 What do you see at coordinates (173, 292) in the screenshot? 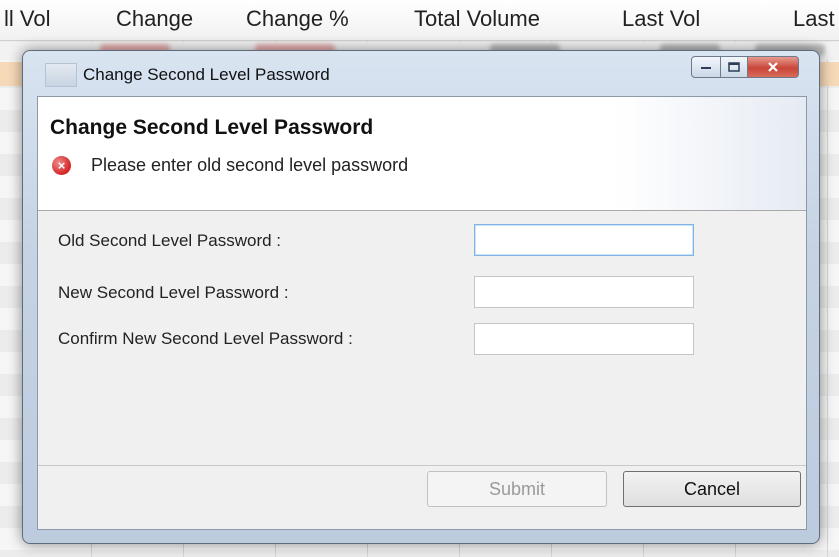
I see `new-password-label: New Second Level Password :` at bounding box center [173, 292].